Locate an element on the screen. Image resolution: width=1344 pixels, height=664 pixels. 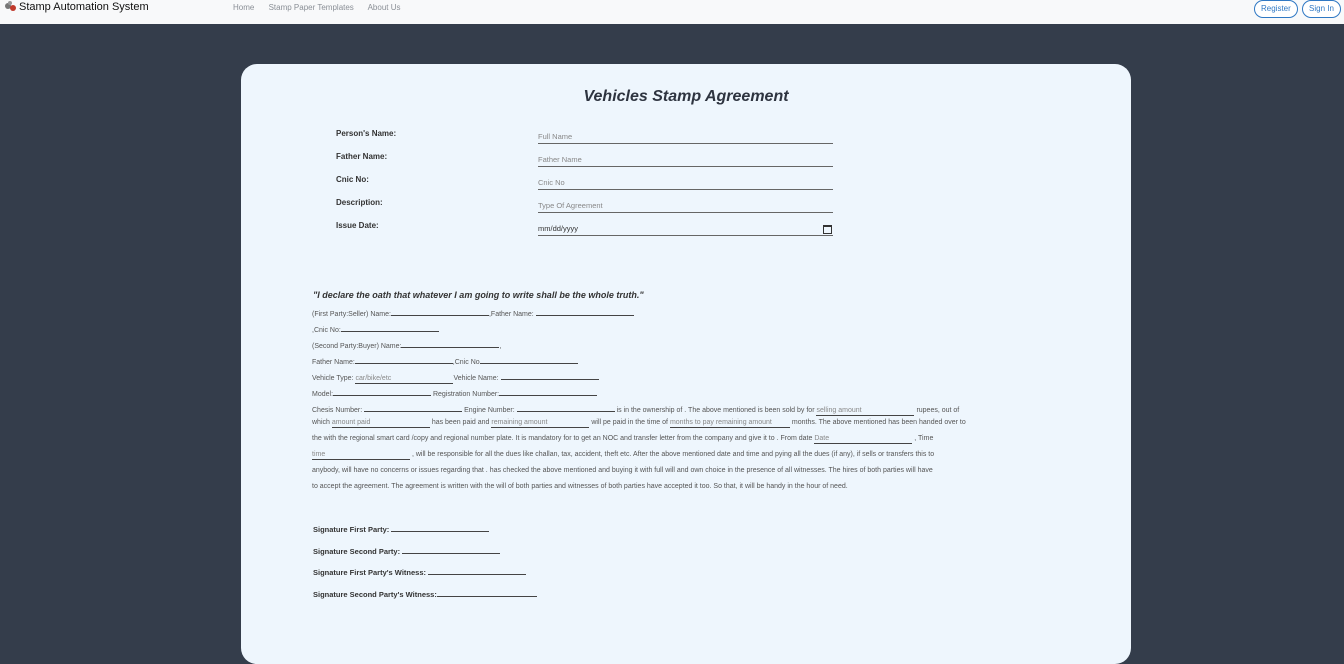
model-input is located at coordinates (382, 391).